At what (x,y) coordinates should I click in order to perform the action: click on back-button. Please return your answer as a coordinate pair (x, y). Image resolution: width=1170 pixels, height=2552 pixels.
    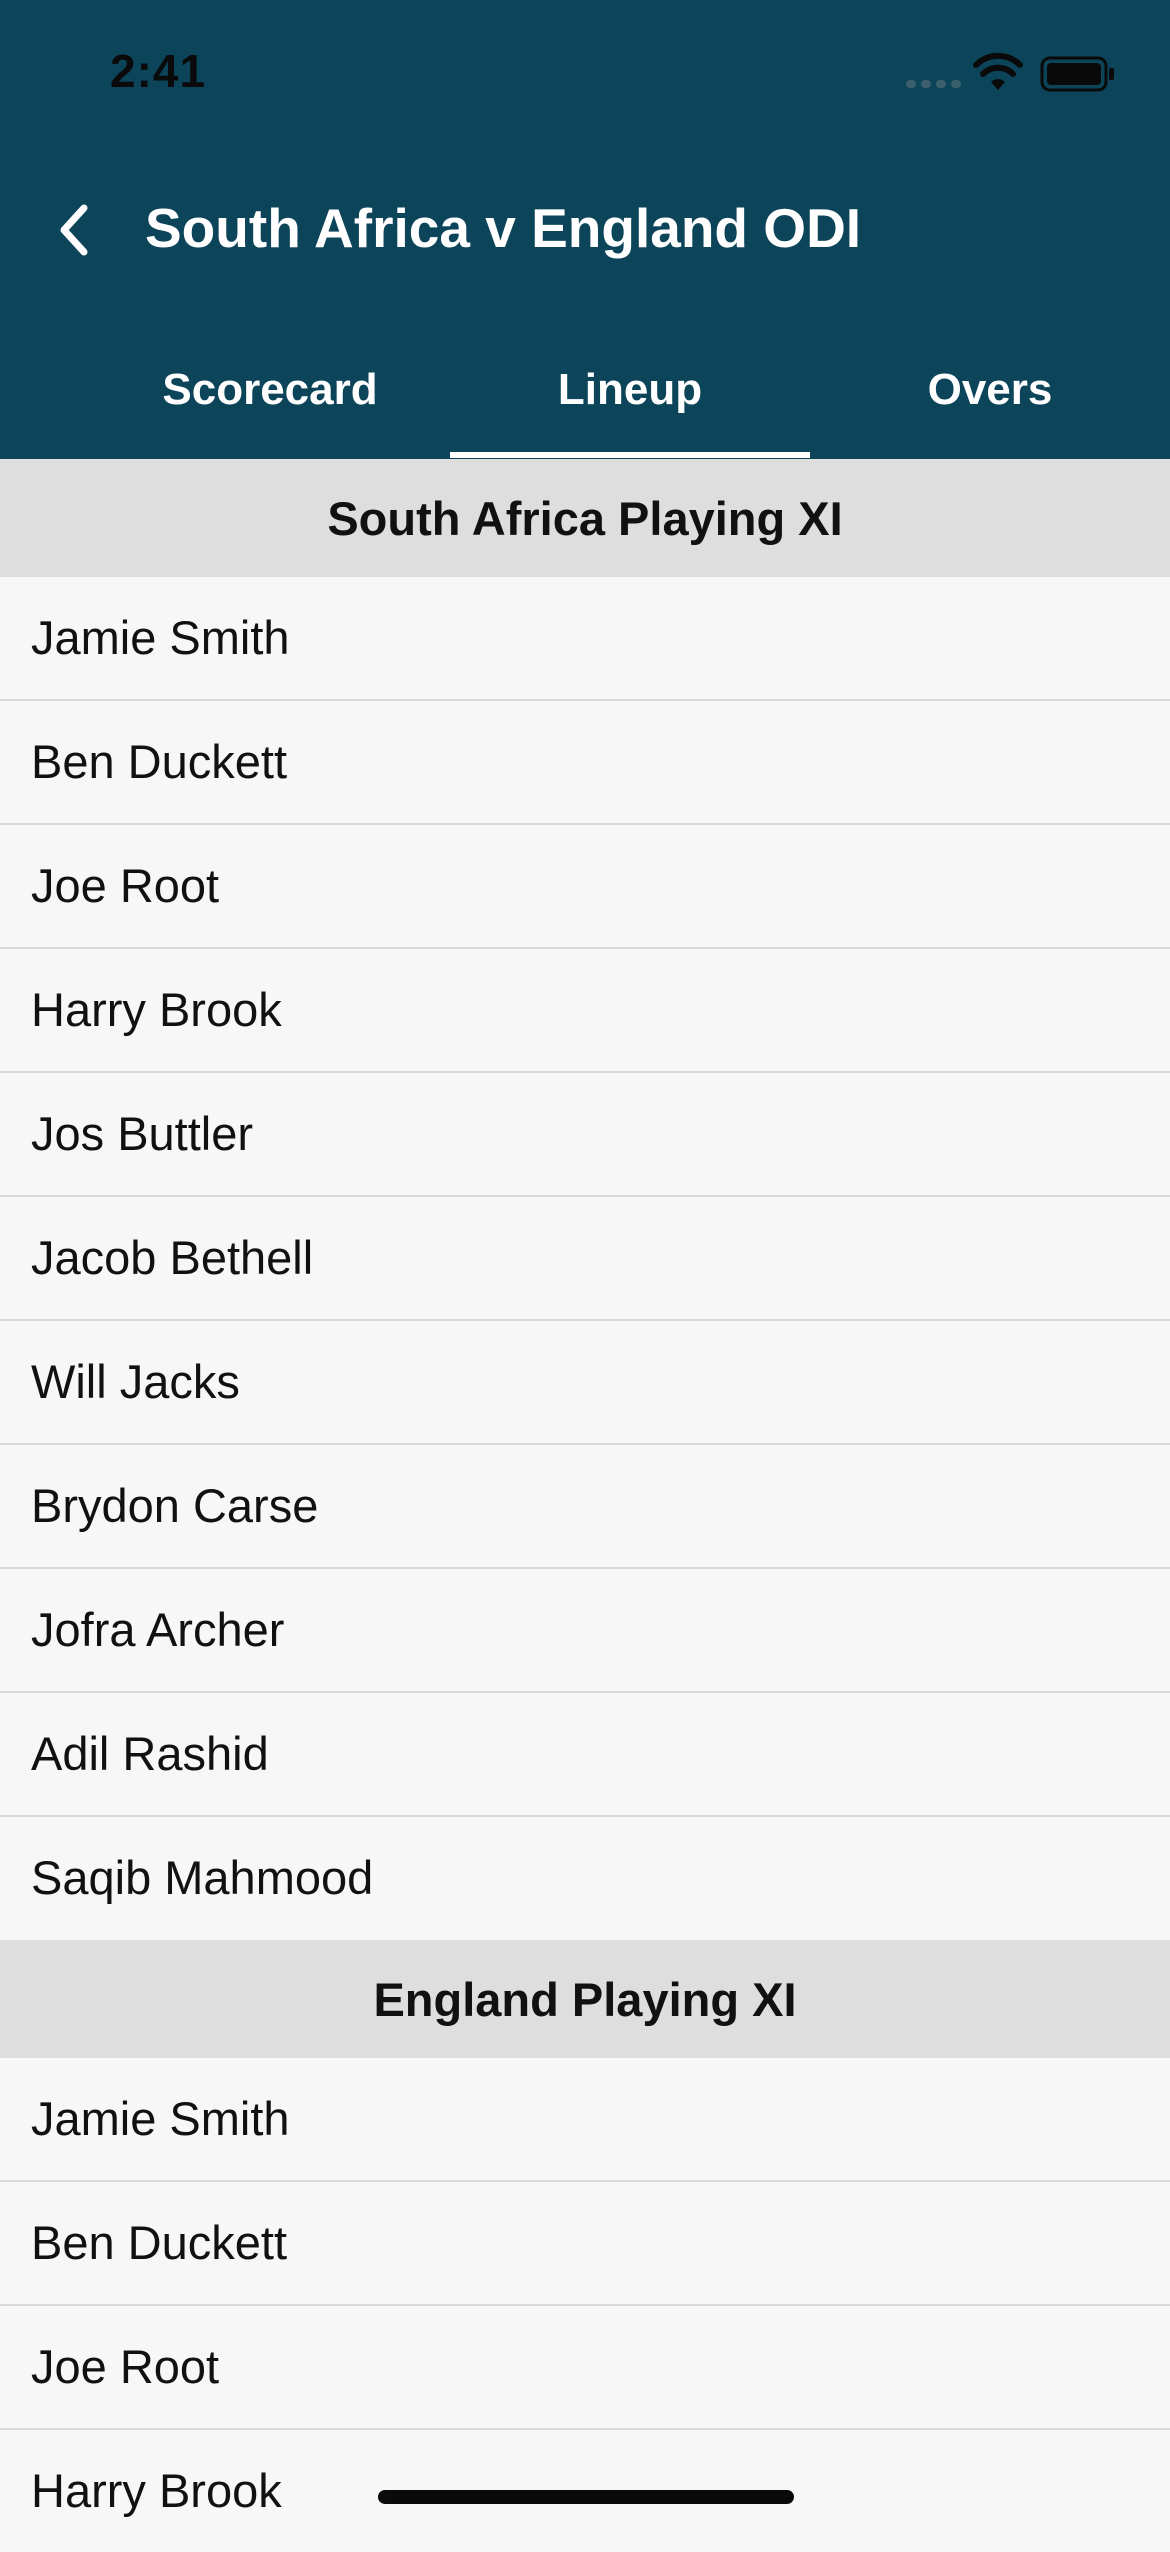
    Looking at the image, I should click on (74, 230).